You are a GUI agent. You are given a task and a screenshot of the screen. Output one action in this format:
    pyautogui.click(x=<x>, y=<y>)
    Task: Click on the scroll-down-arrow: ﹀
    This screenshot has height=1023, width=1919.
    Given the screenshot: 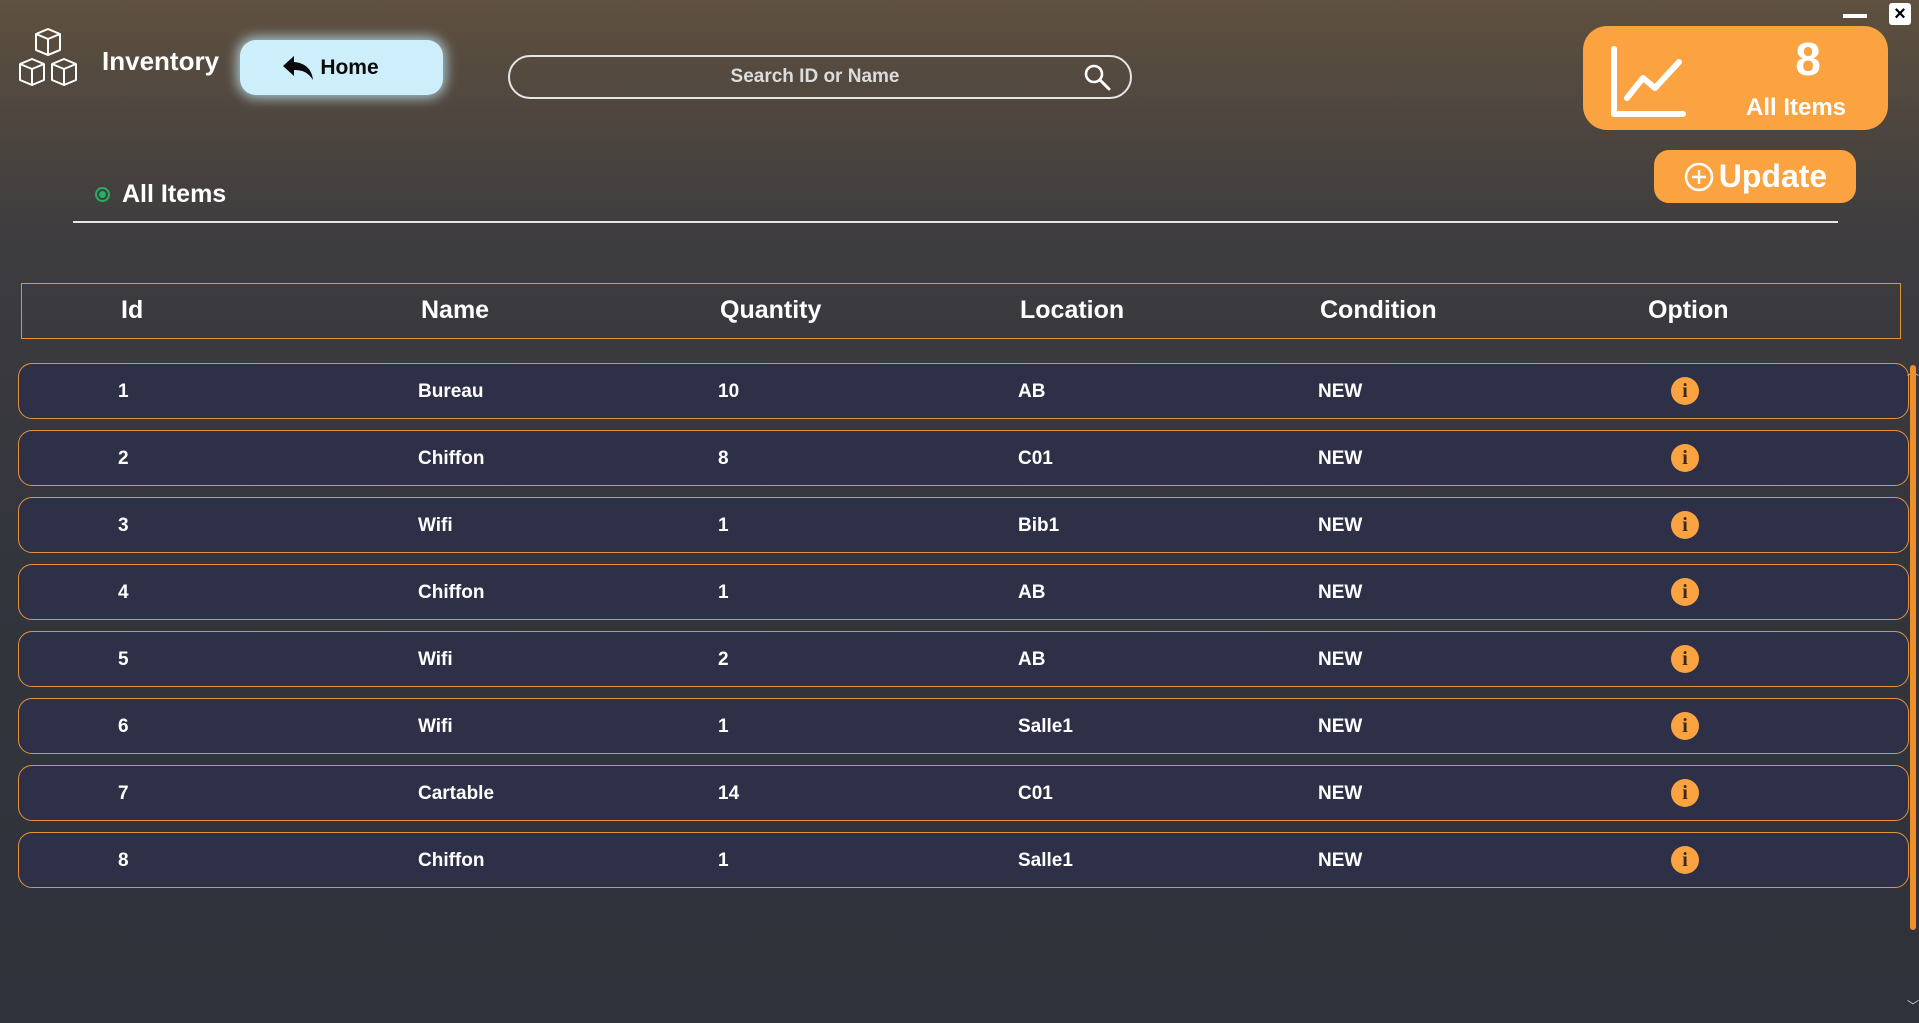 What is the action you would take?
    pyautogui.click(x=1913, y=1005)
    